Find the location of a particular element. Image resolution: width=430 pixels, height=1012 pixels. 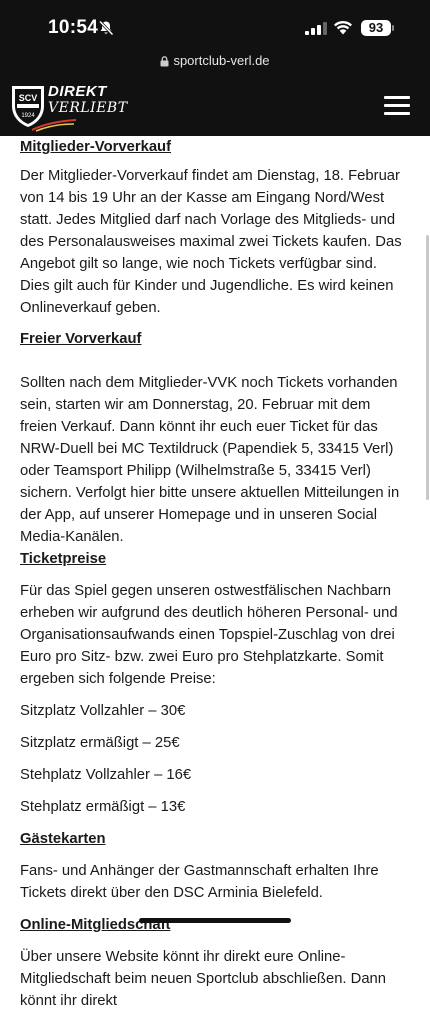

section-heading: Freier Vorverkauf is located at coordinates (81, 339).